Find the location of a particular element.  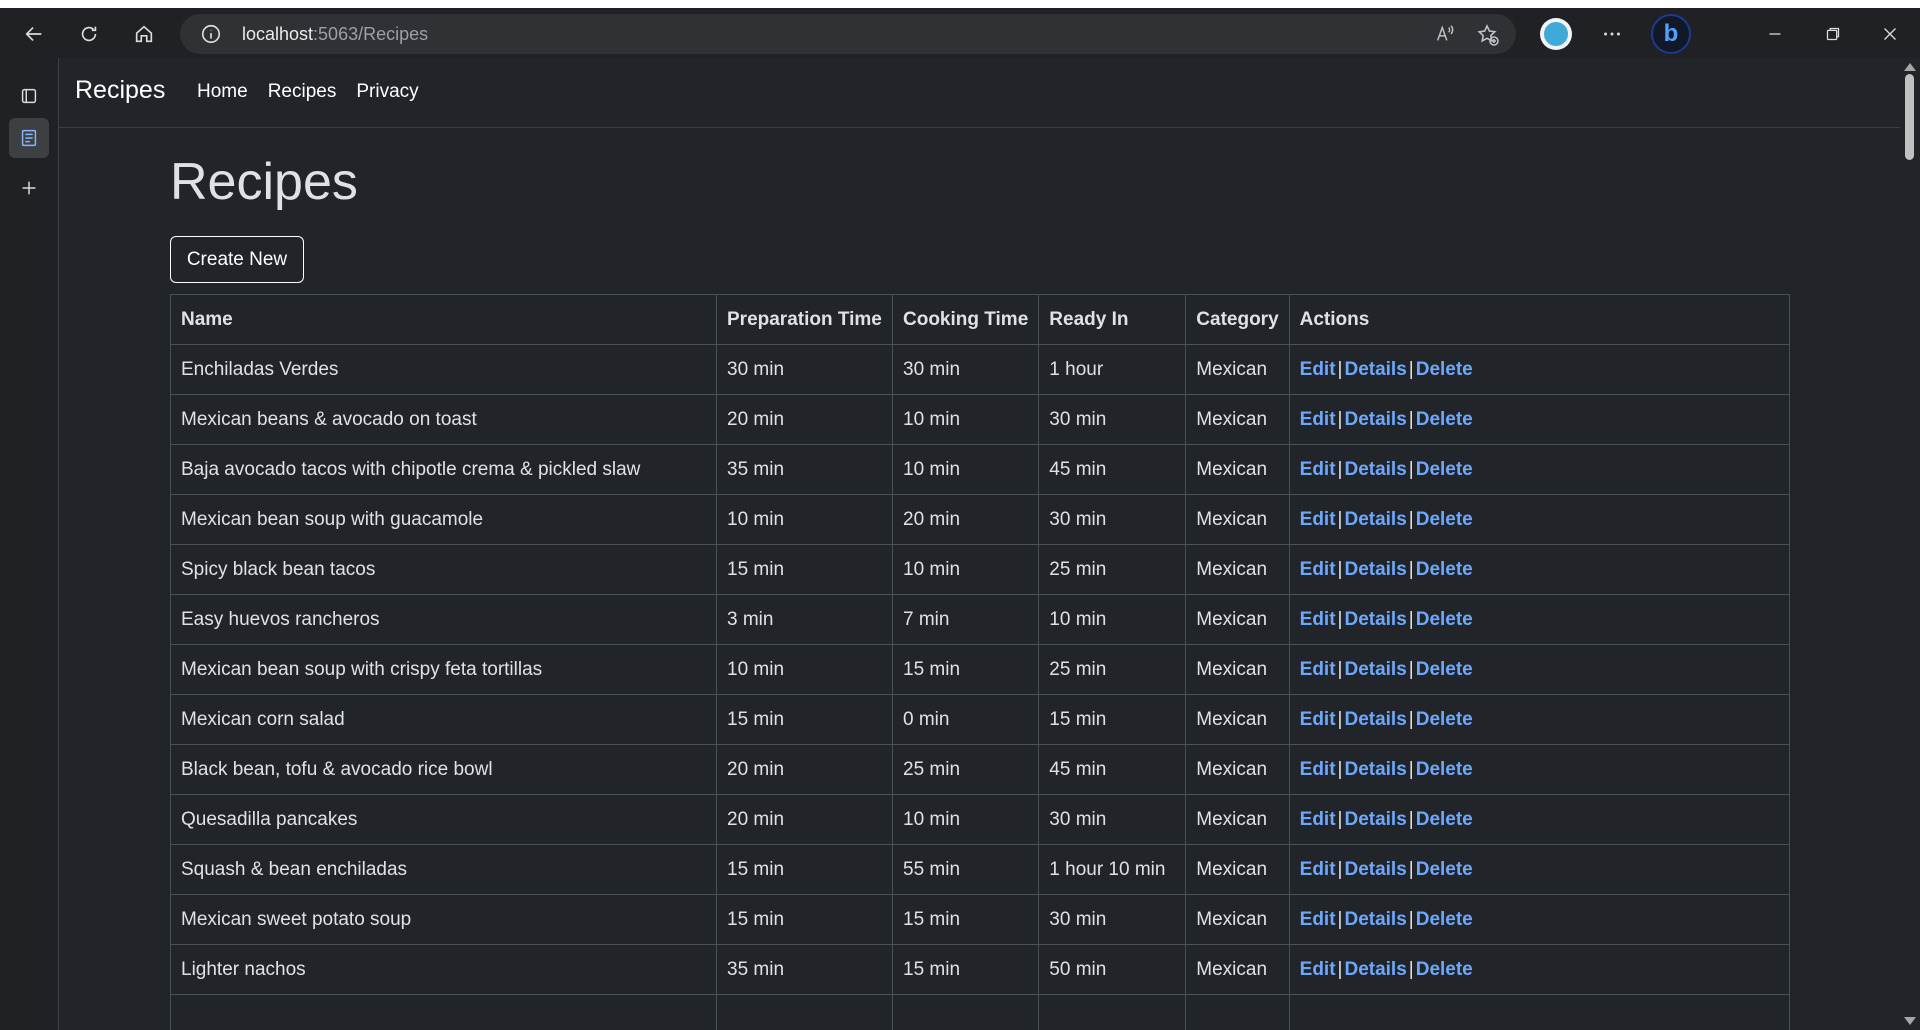

scrollbar-thumb is located at coordinates (1909, 117).